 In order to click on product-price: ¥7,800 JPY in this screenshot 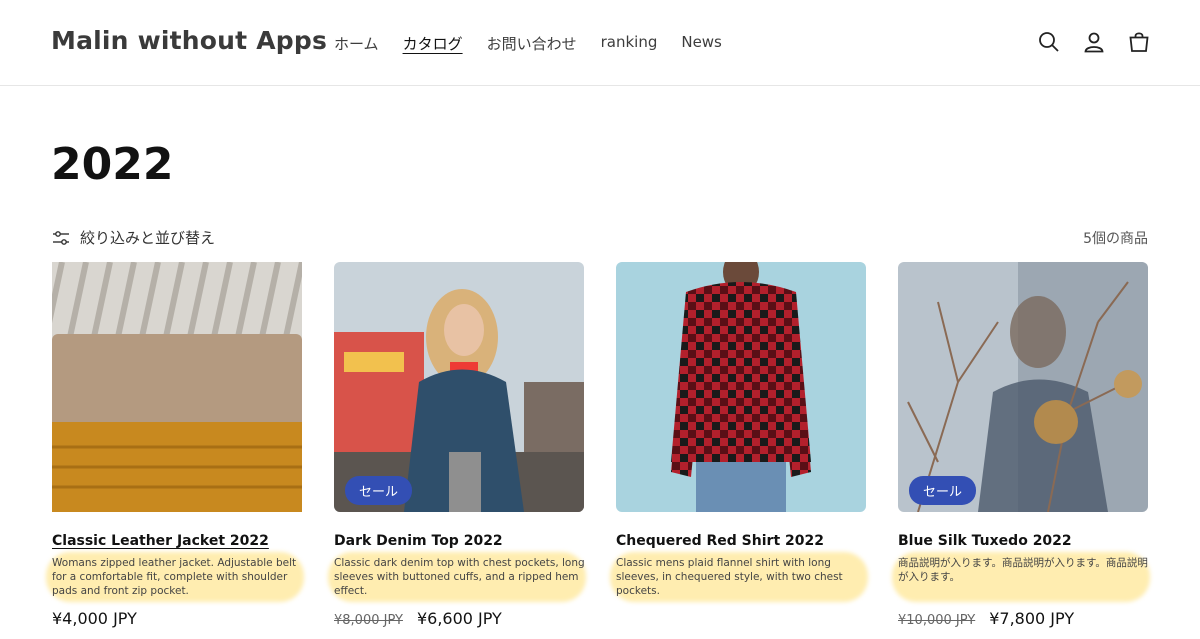, I will do `click(1032, 618)`.